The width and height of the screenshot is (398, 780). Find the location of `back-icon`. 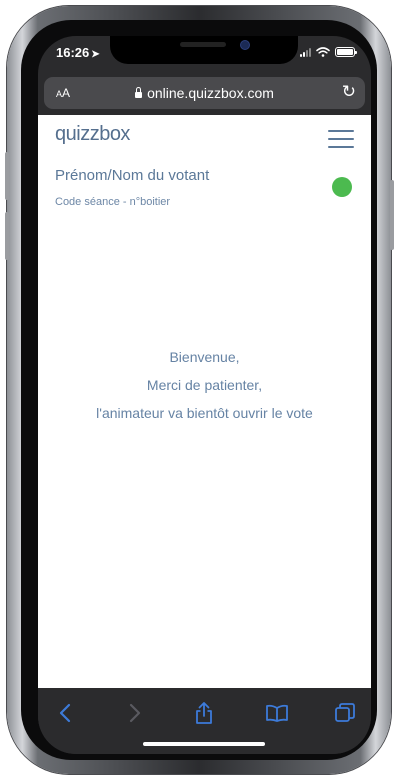

back-icon is located at coordinates (65, 713).